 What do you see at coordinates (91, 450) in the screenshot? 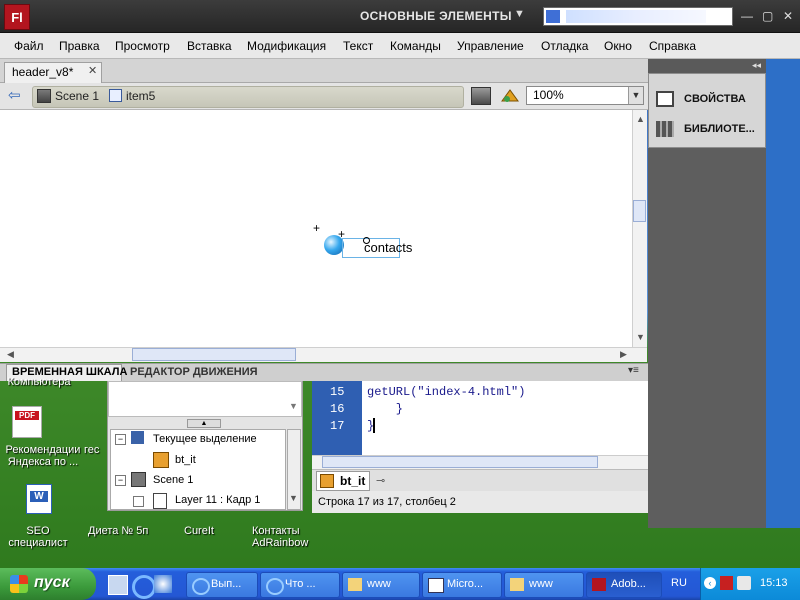
I see `desktop-label: гес` at bounding box center [91, 450].